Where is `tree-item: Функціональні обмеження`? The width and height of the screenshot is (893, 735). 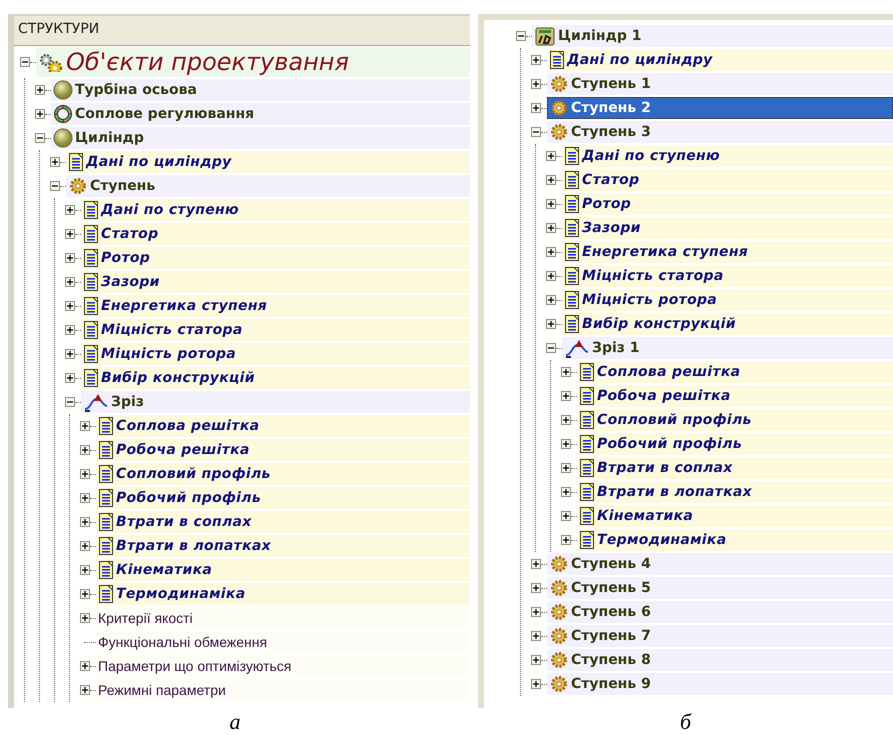 tree-item: Функціональні обмеження is located at coordinates (283, 642).